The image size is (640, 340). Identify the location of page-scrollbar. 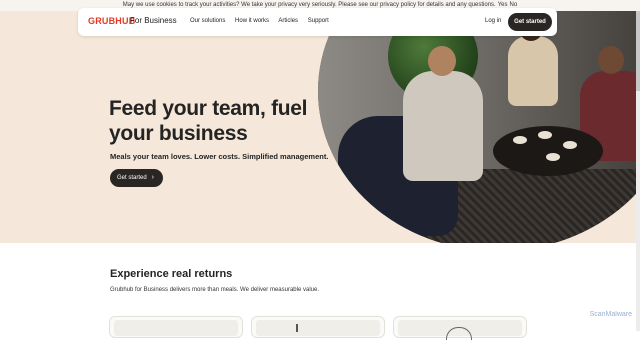
(638, 171).